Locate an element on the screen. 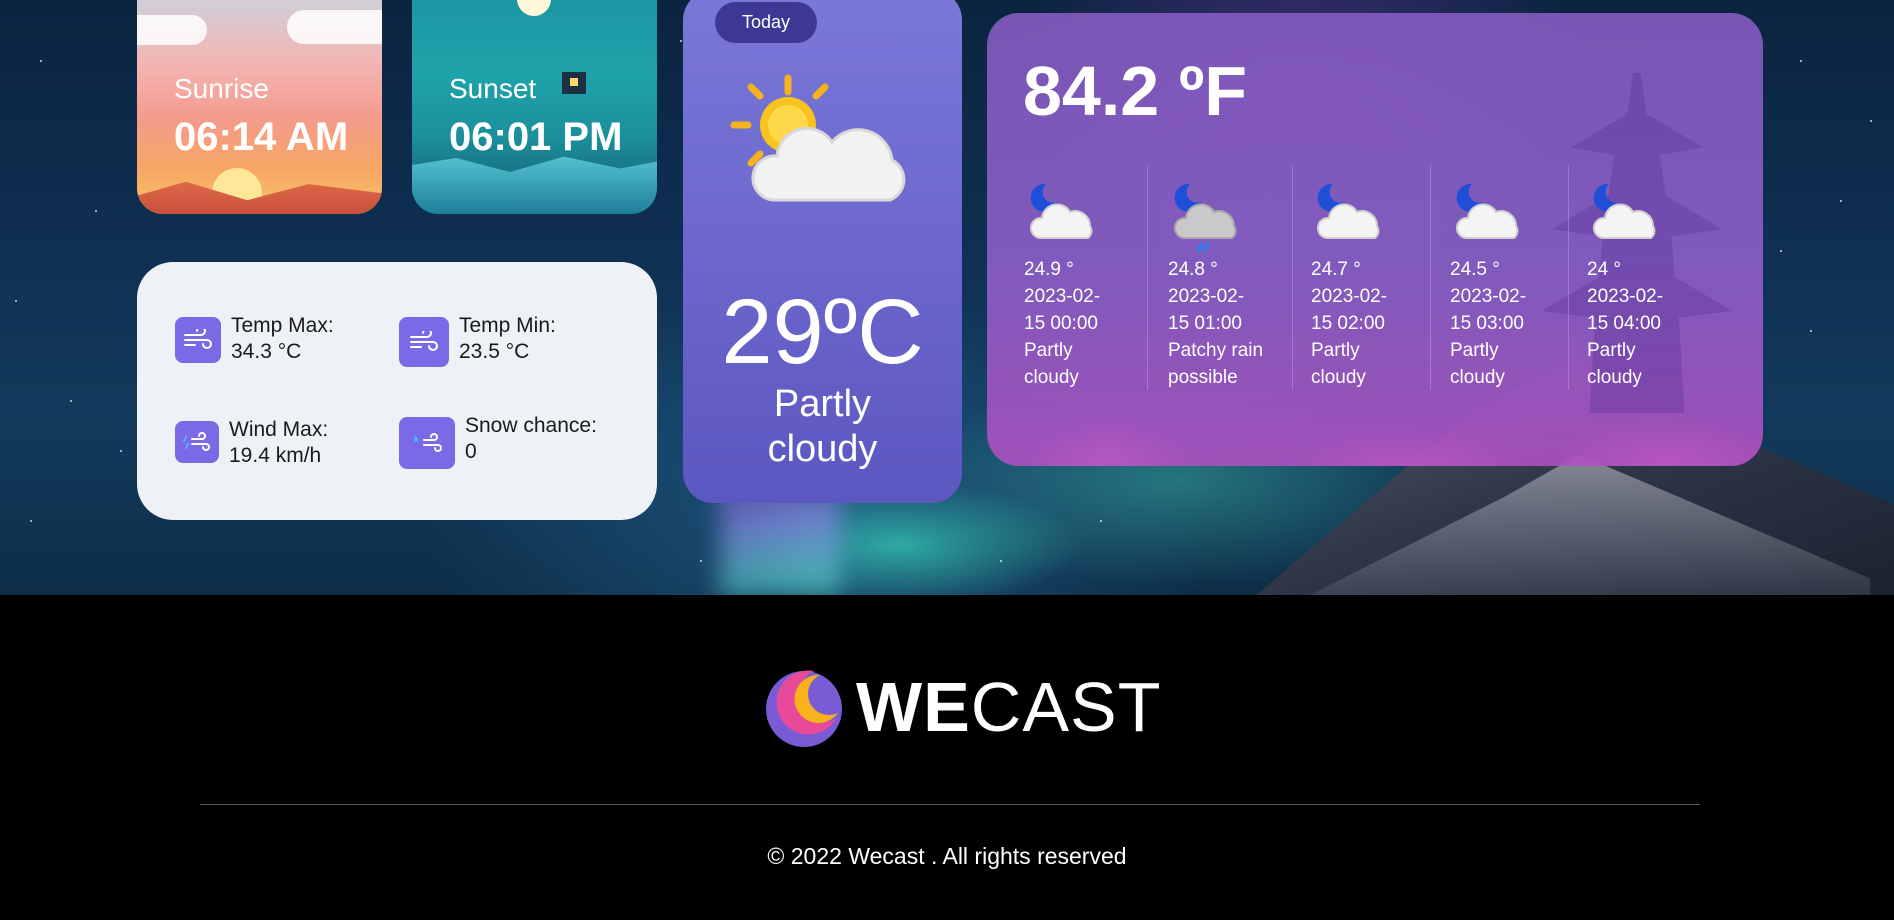 This screenshot has height=920, width=1894. hour-time: 15 00:00 is located at coordinates (1061, 323).